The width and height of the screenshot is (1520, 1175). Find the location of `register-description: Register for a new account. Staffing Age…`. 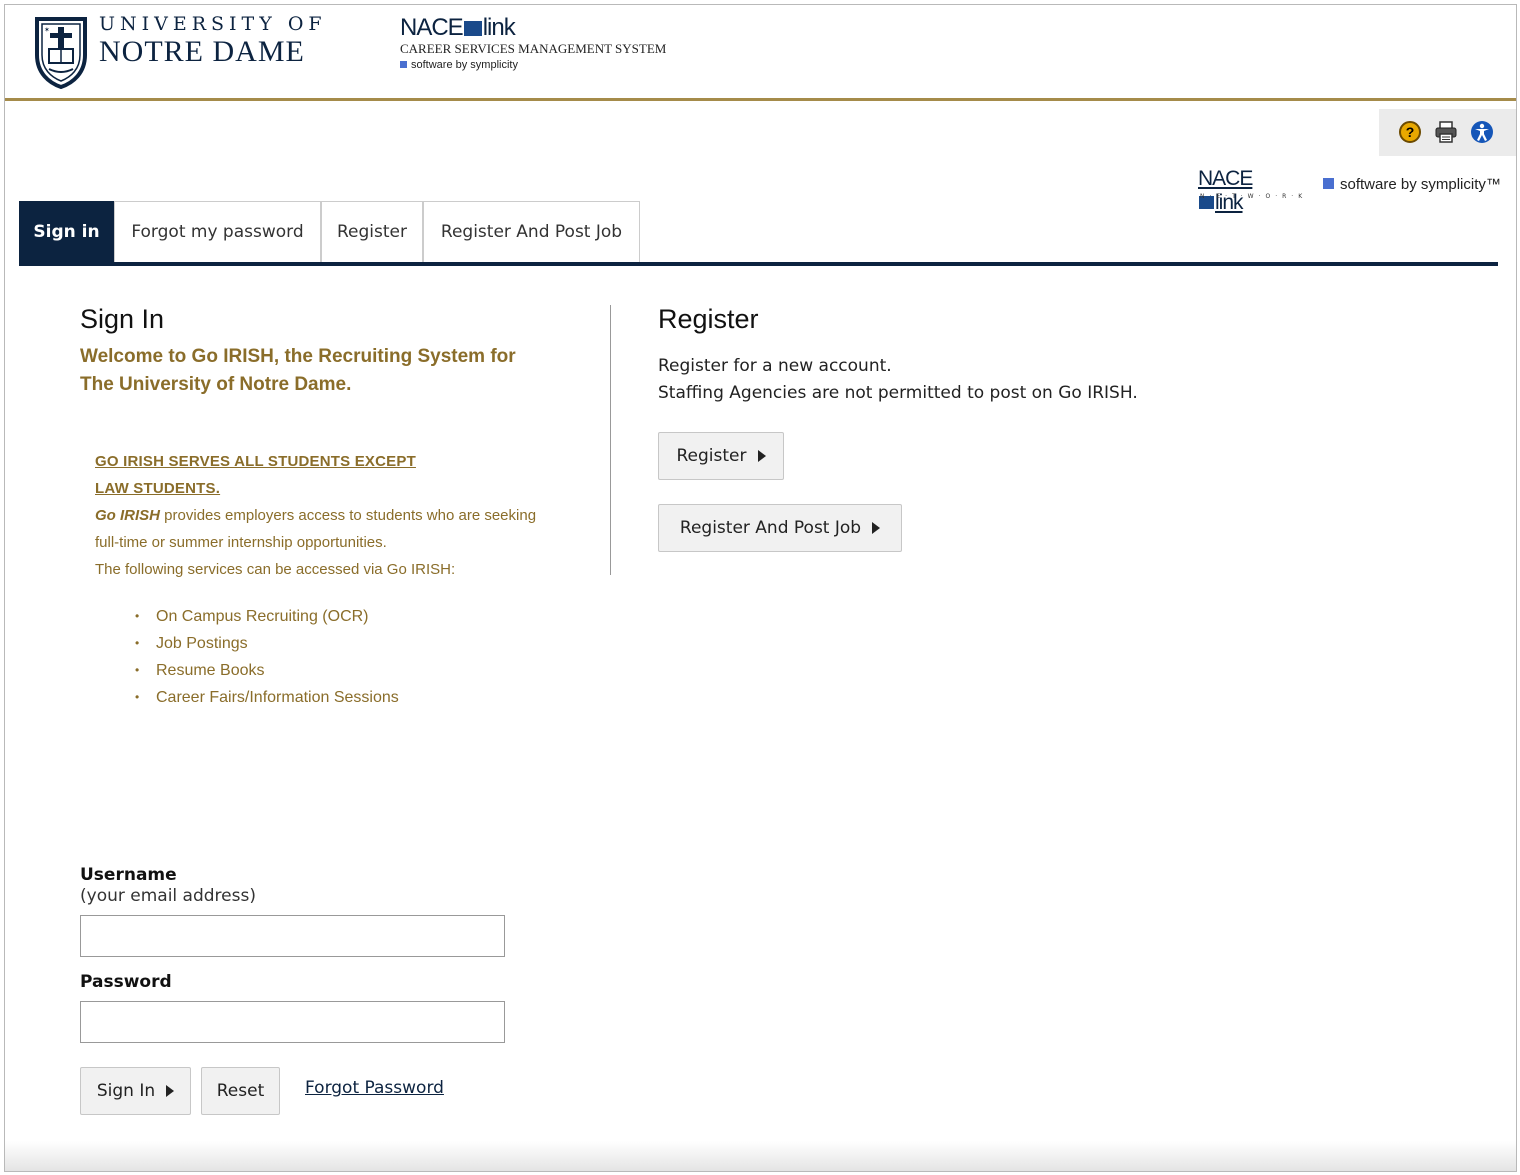

register-description: Register for a new account. Staffing Age… is located at coordinates (1008, 380).